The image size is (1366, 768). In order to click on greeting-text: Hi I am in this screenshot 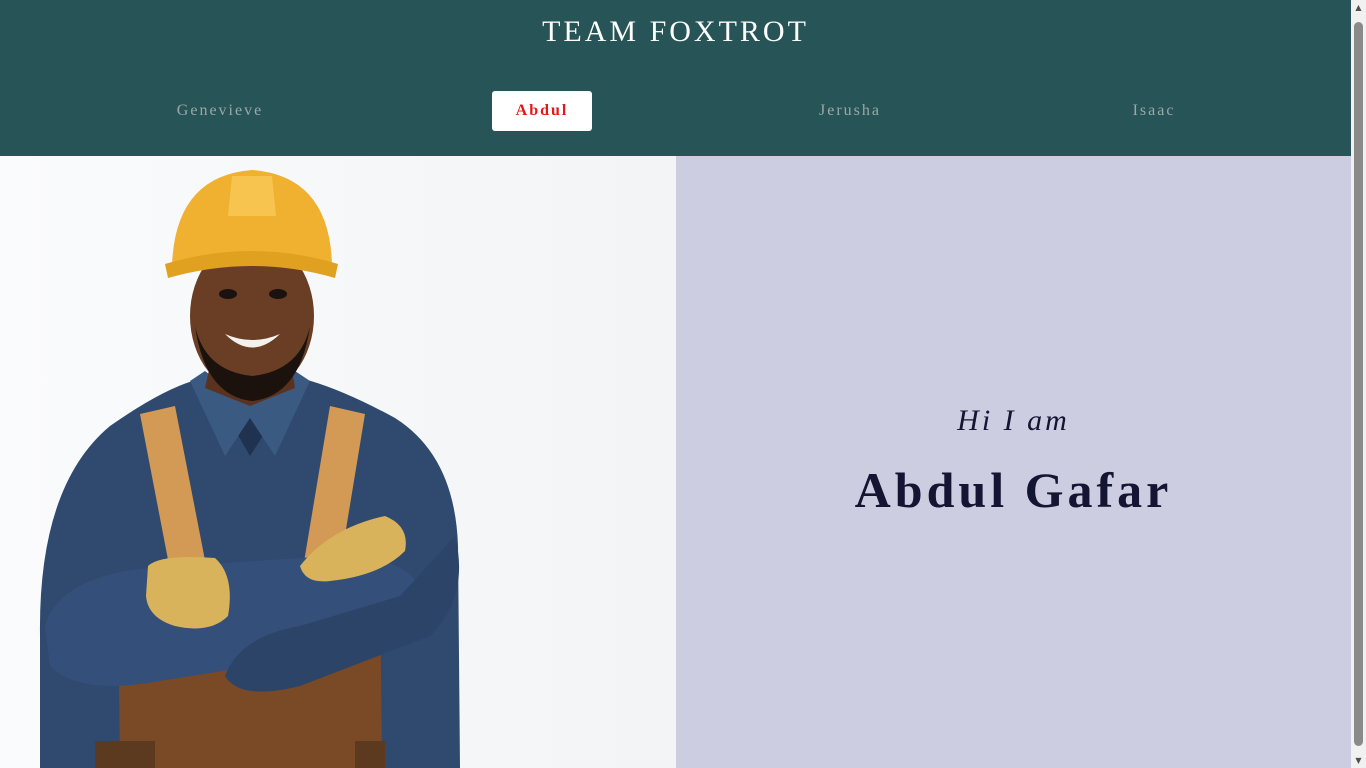, I will do `click(1013, 420)`.